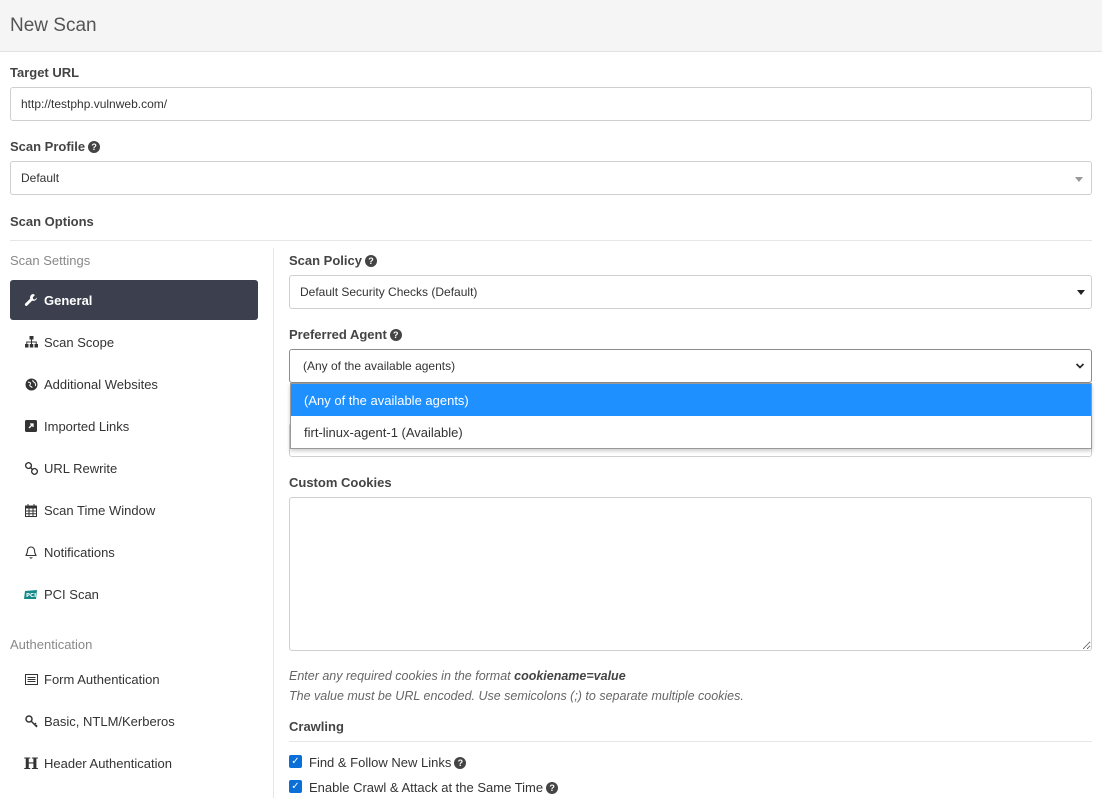 The width and height of the screenshot is (1102, 798). I want to click on crawl-attack-same-time-text: Enable Crawl & Attack at the Same Time, so click(426, 787).